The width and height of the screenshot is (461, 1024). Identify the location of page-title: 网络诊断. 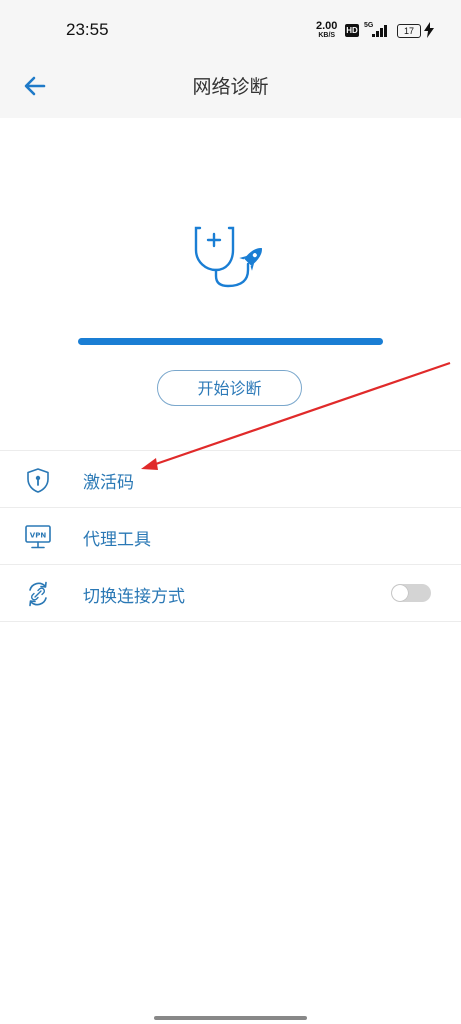
(230, 87).